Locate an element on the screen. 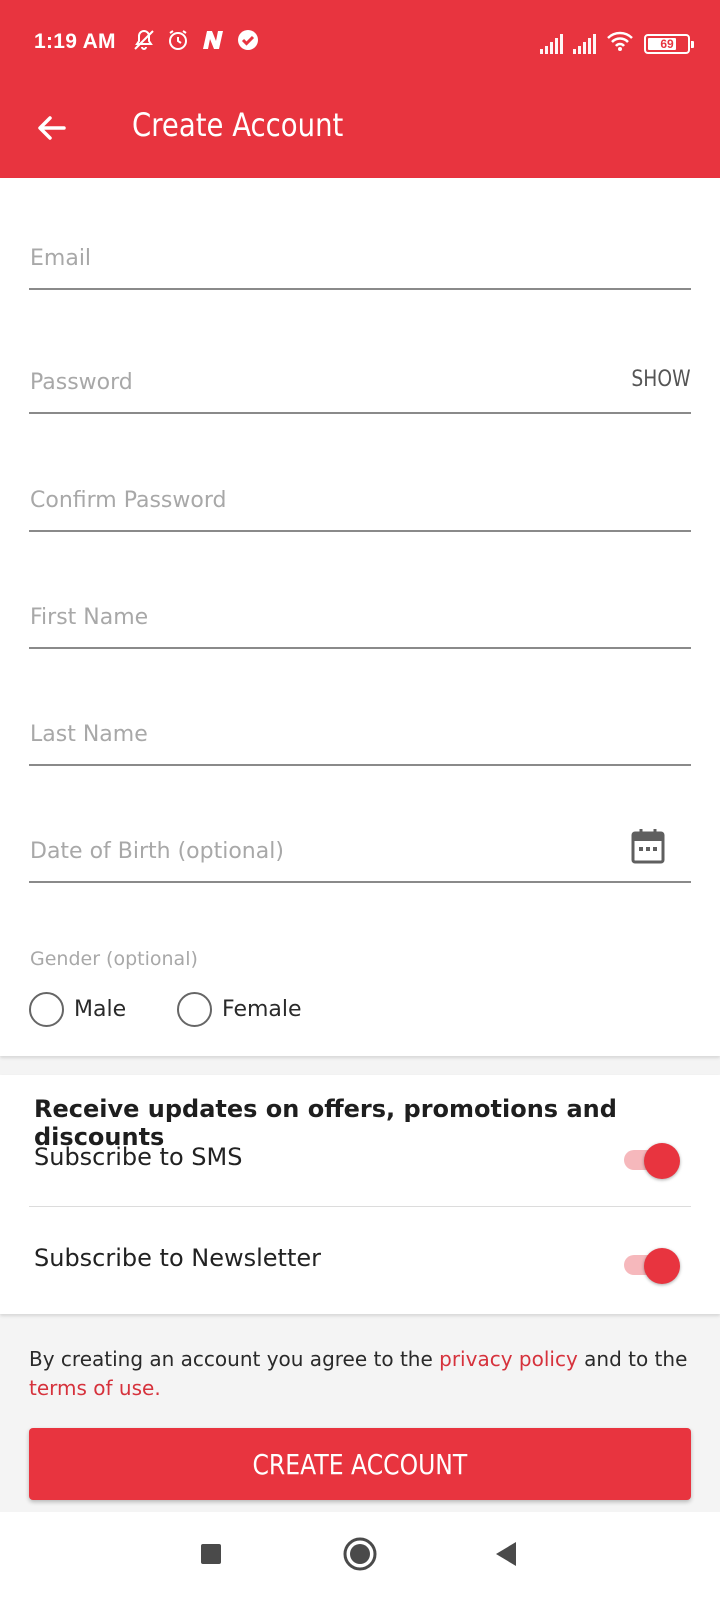 This screenshot has width=720, height=1600. battery-icon: 69 is located at coordinates (669, 43).